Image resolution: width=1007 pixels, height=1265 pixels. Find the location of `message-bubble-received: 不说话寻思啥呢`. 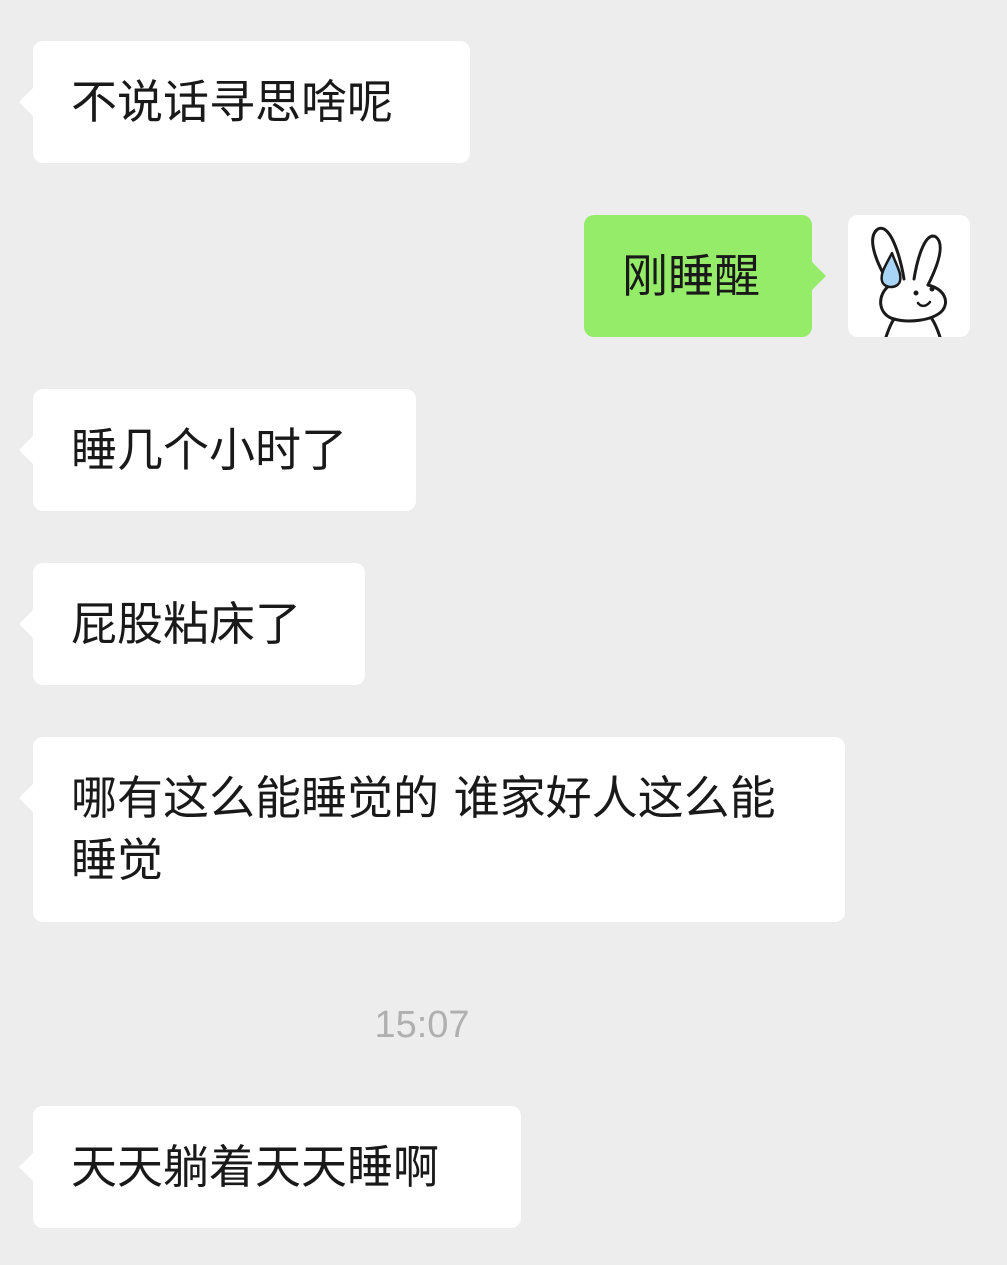

message-bubble-received: 不说话寻思啥呢 is located at coordinates (244, 102).